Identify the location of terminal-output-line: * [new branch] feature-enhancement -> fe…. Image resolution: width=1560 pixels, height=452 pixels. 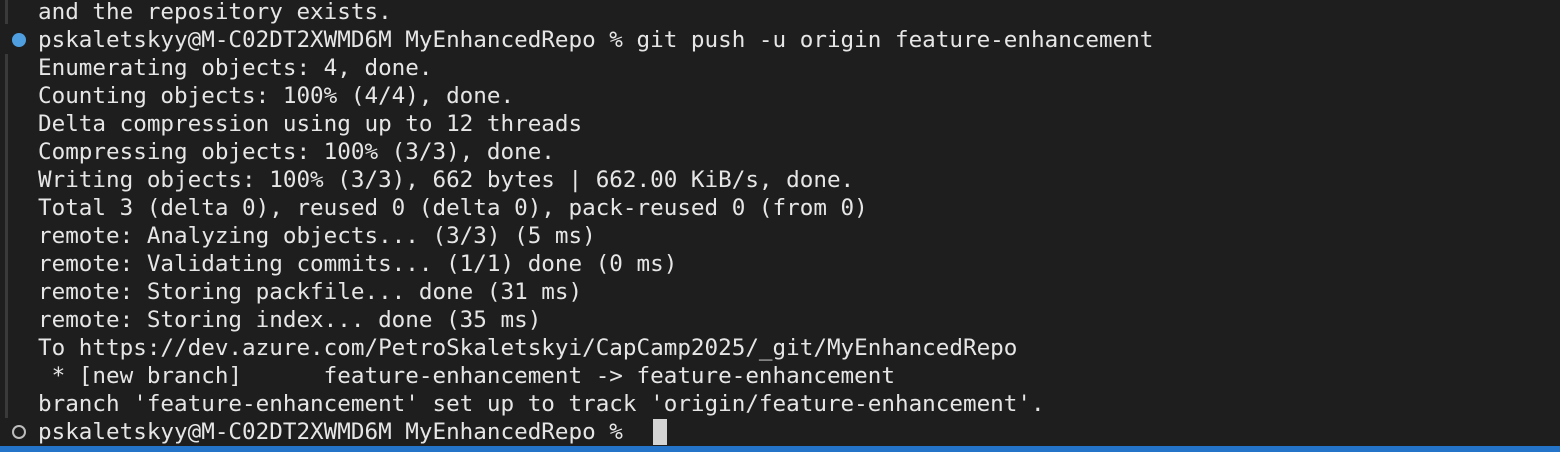
(466, 376).